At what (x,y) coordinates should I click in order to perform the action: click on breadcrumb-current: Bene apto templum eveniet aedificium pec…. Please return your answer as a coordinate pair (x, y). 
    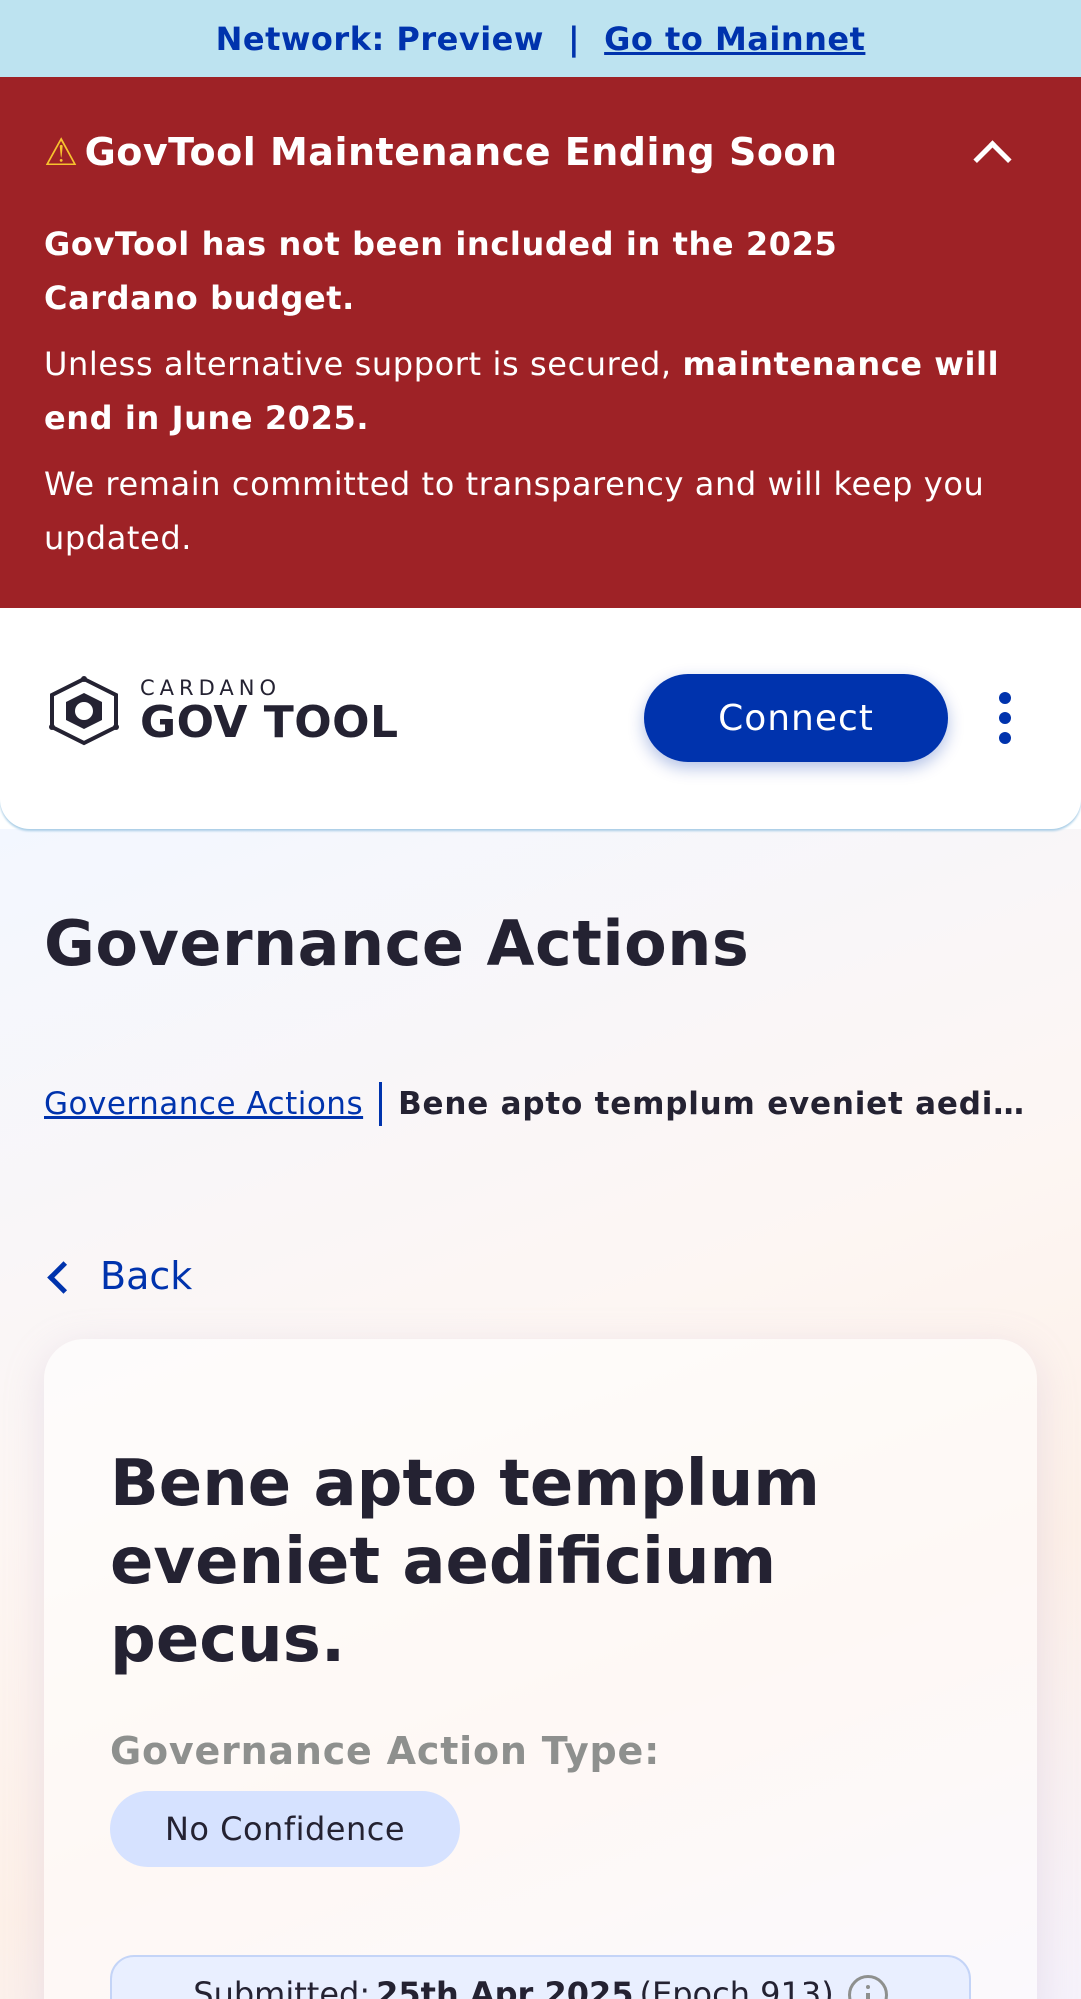
    Looking at the image, I should click on (716, 1104).